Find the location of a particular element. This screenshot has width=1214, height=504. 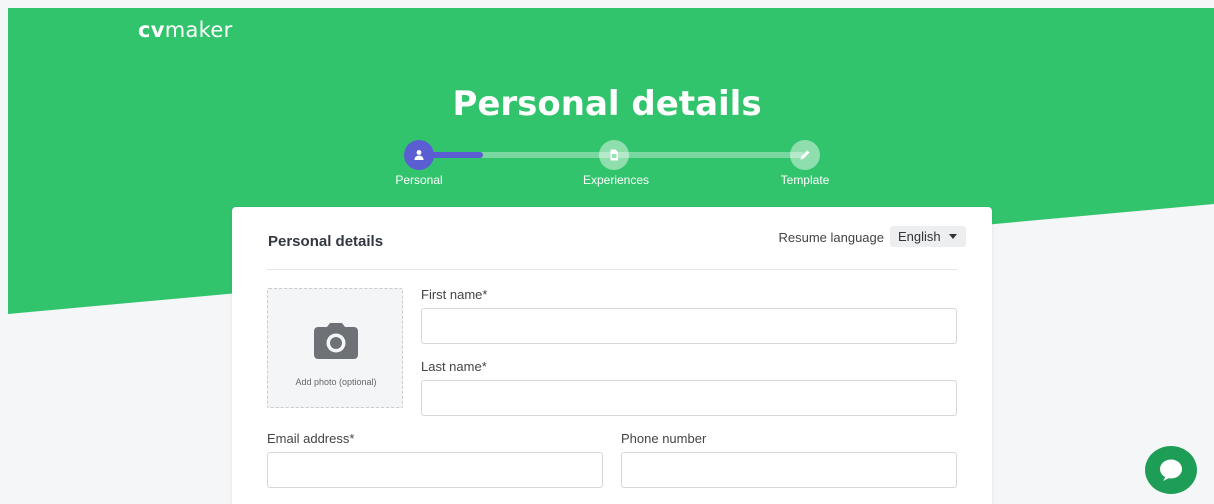

step-label-template: Template is located at coordinates (805, 180).